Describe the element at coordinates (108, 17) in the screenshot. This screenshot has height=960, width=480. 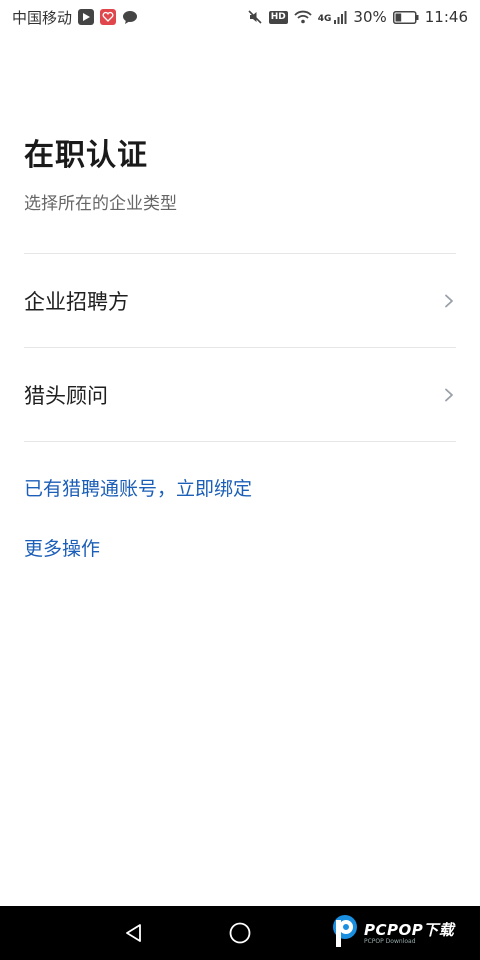
I see `app-notification-icon` at that location.